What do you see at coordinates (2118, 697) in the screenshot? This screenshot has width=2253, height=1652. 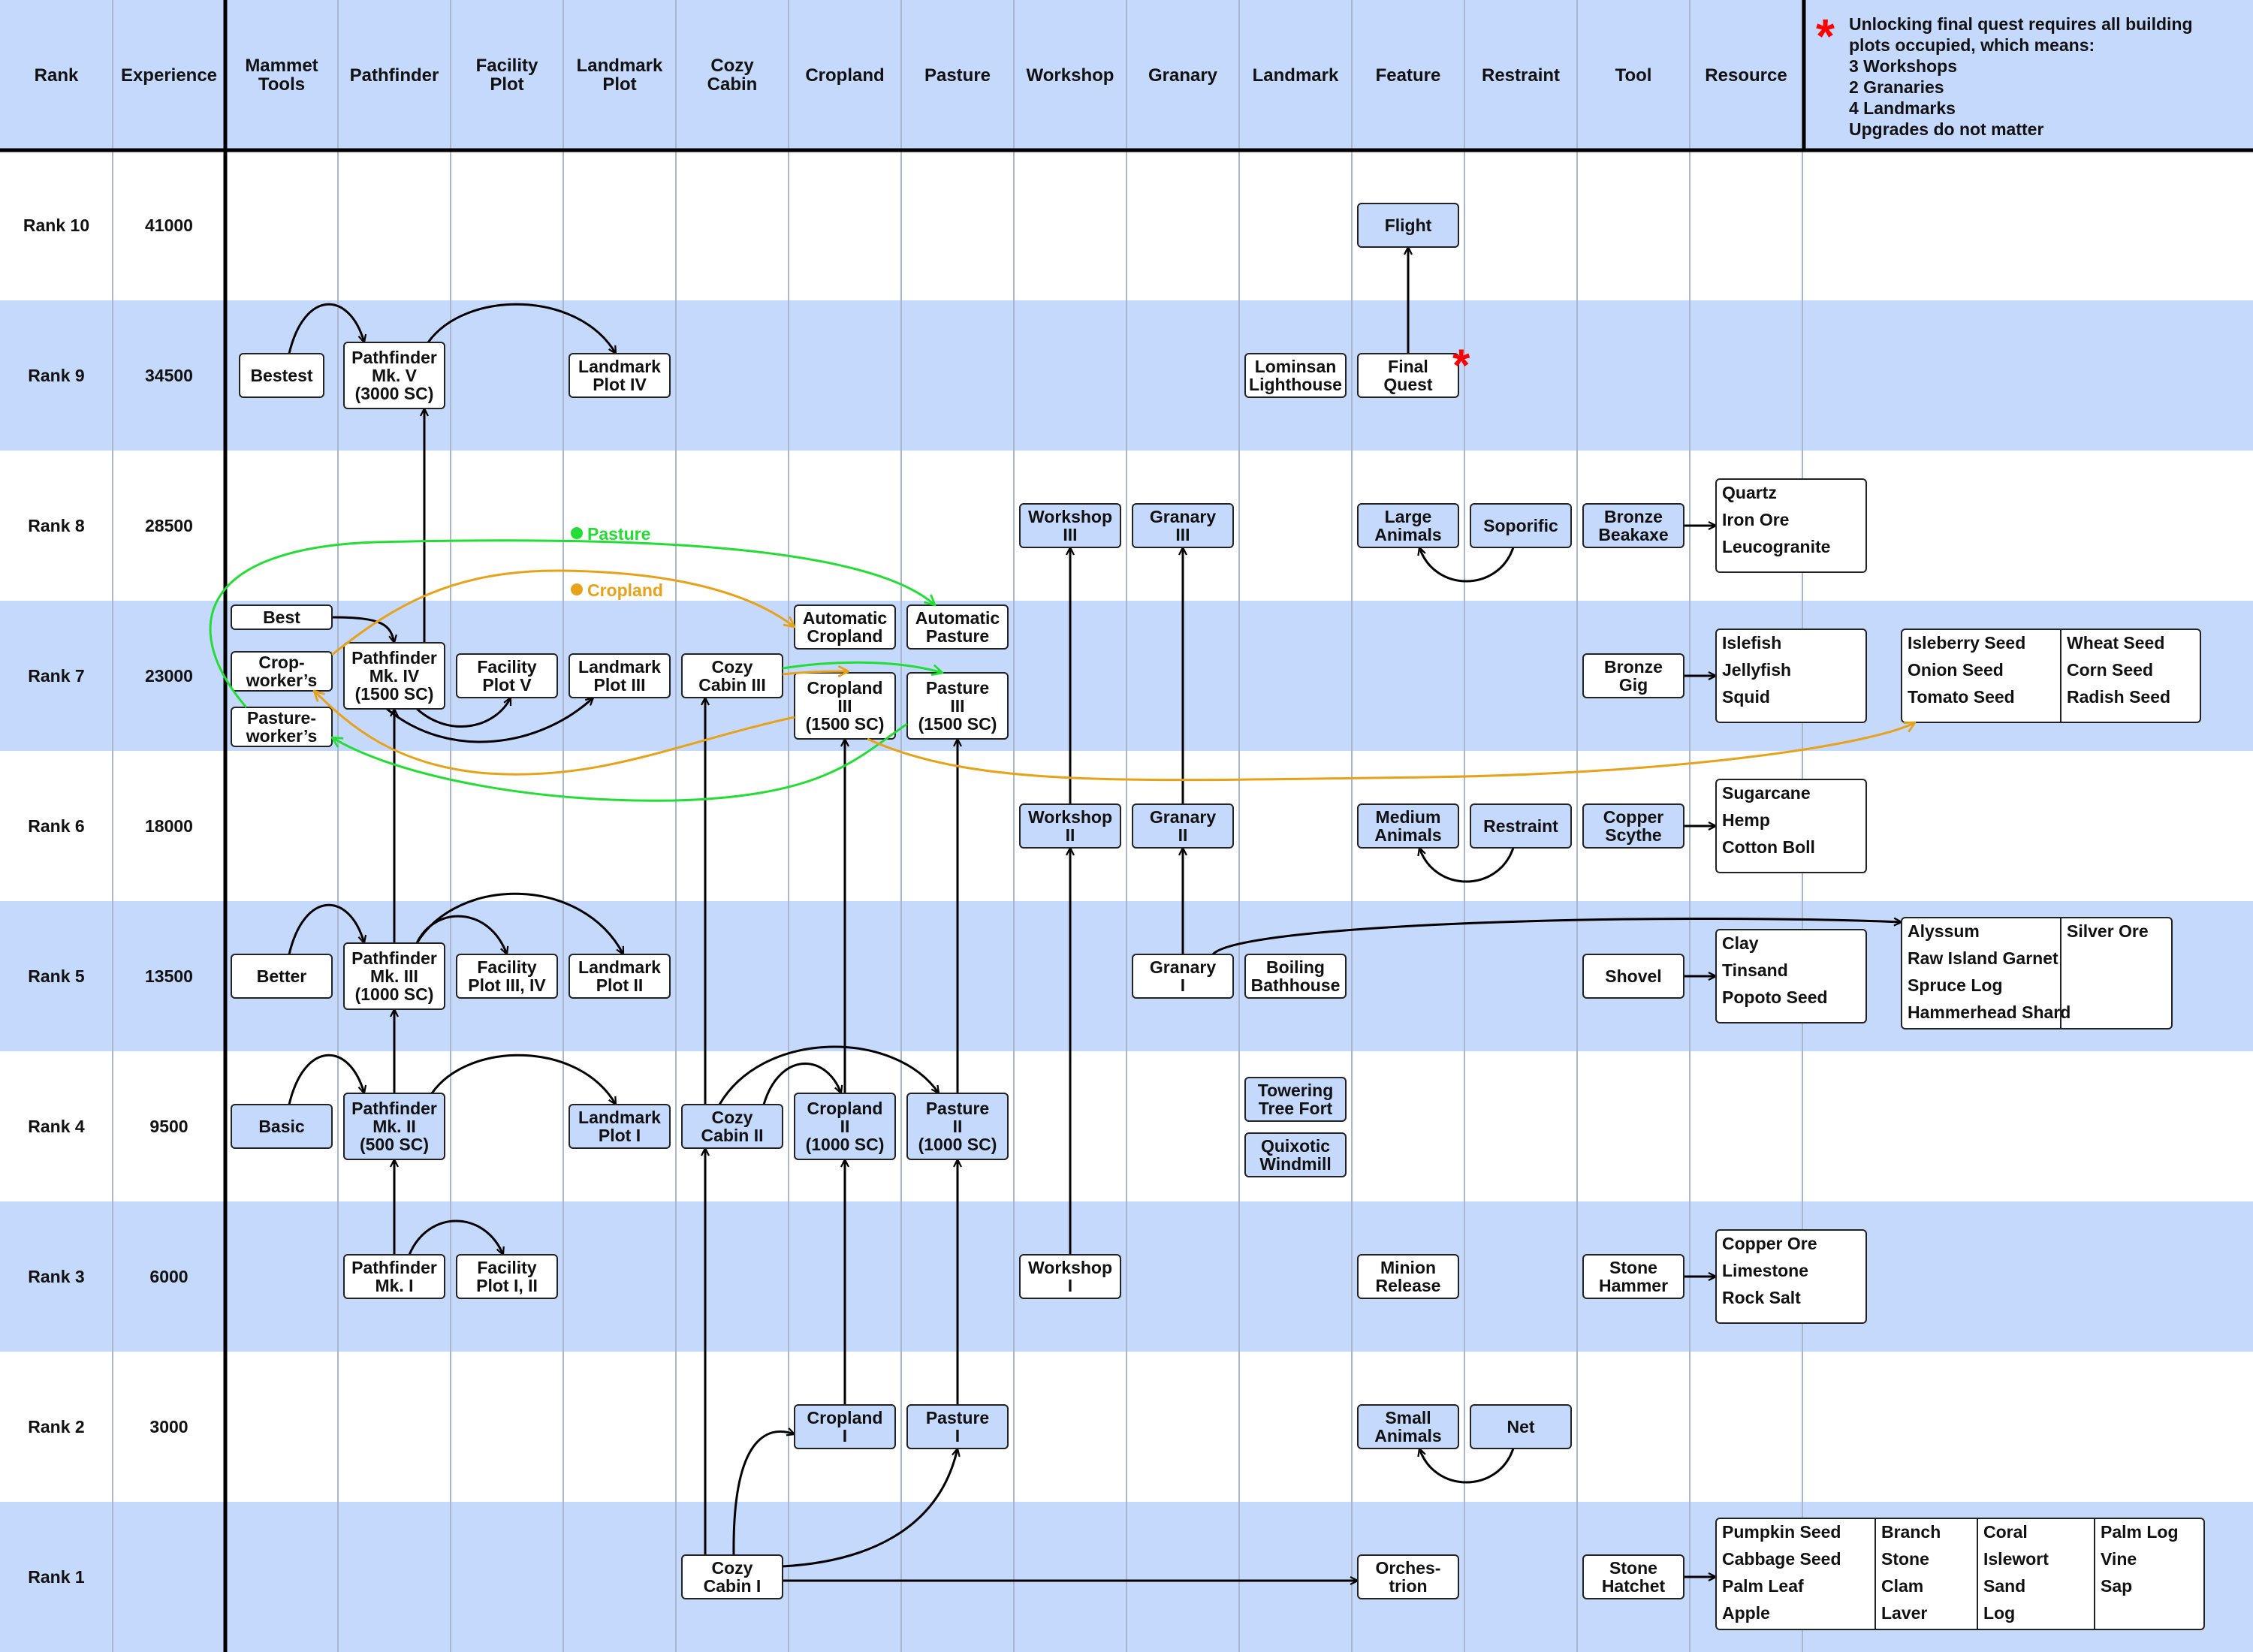 I see `resource-item: Radish Seed` at bounding box center [2118, 697].